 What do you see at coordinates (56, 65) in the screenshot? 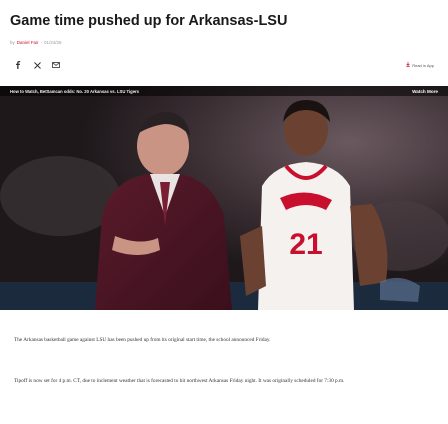
I see `email-icon` at bounding box center [56, 65].